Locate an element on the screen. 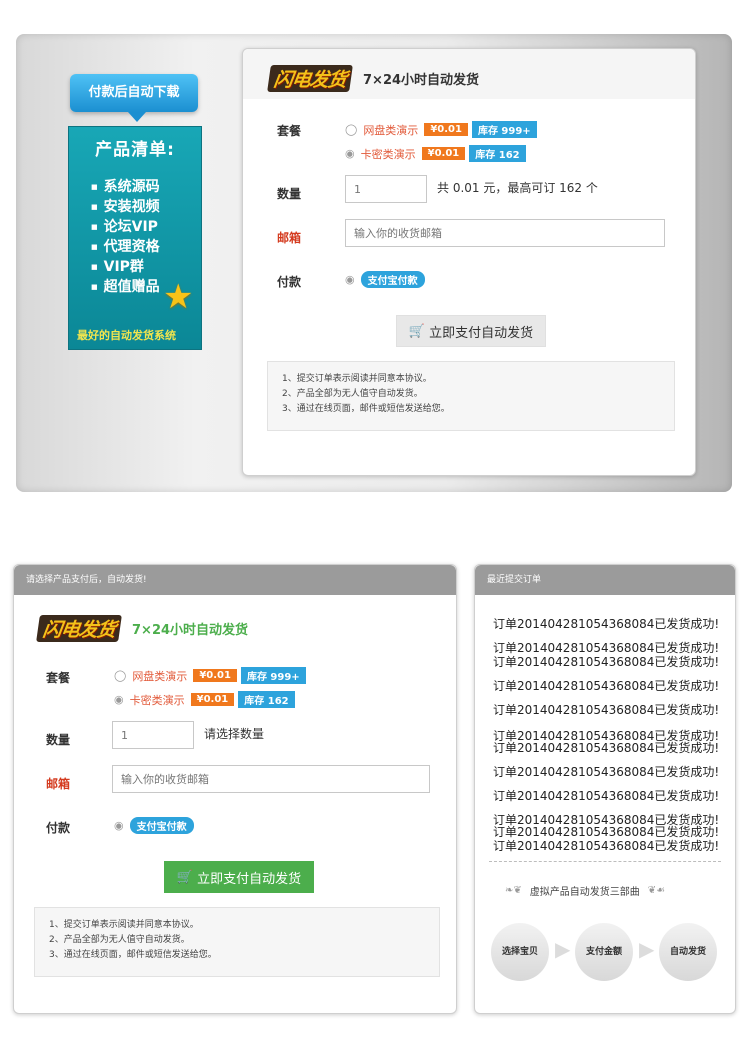 Image resolution: width=750 pixels, height=1048 pixels. step-pay-amount: 支付金额 is located at coordinates (604, 952).